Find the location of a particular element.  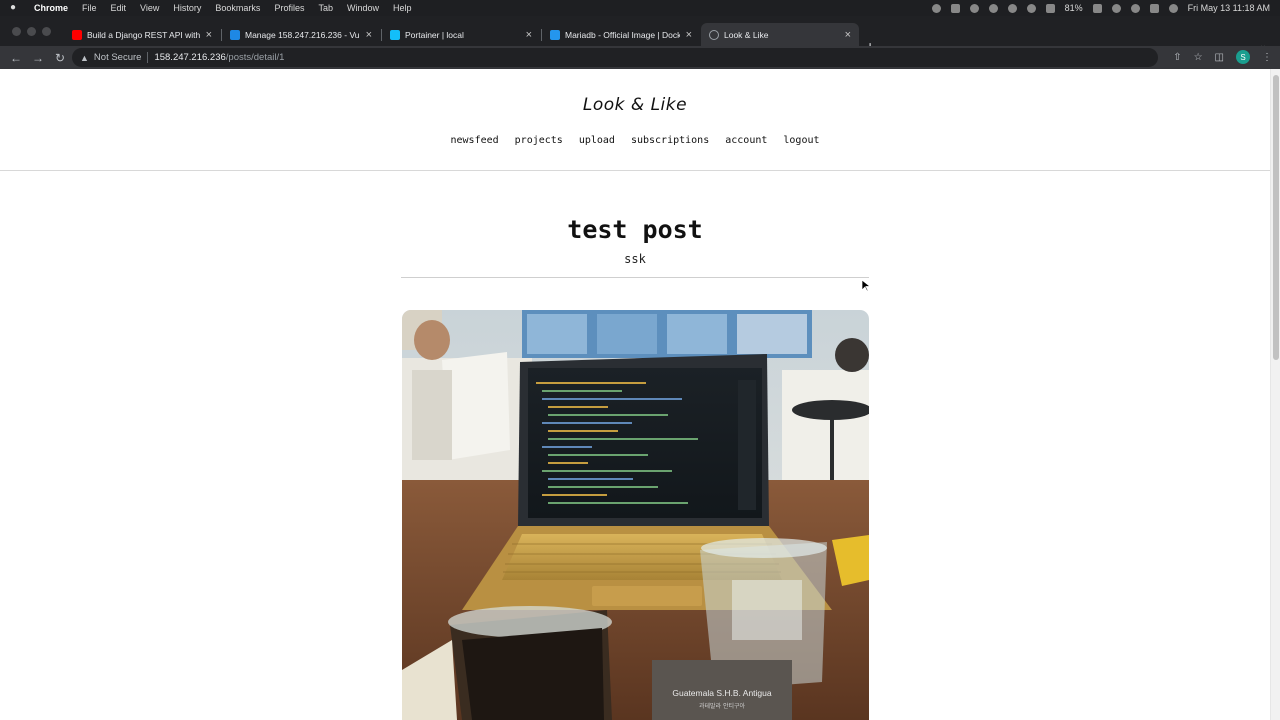

tab-vultr: Manage 158.247.216.236 - Vul × is located at coordinates (301, 34).